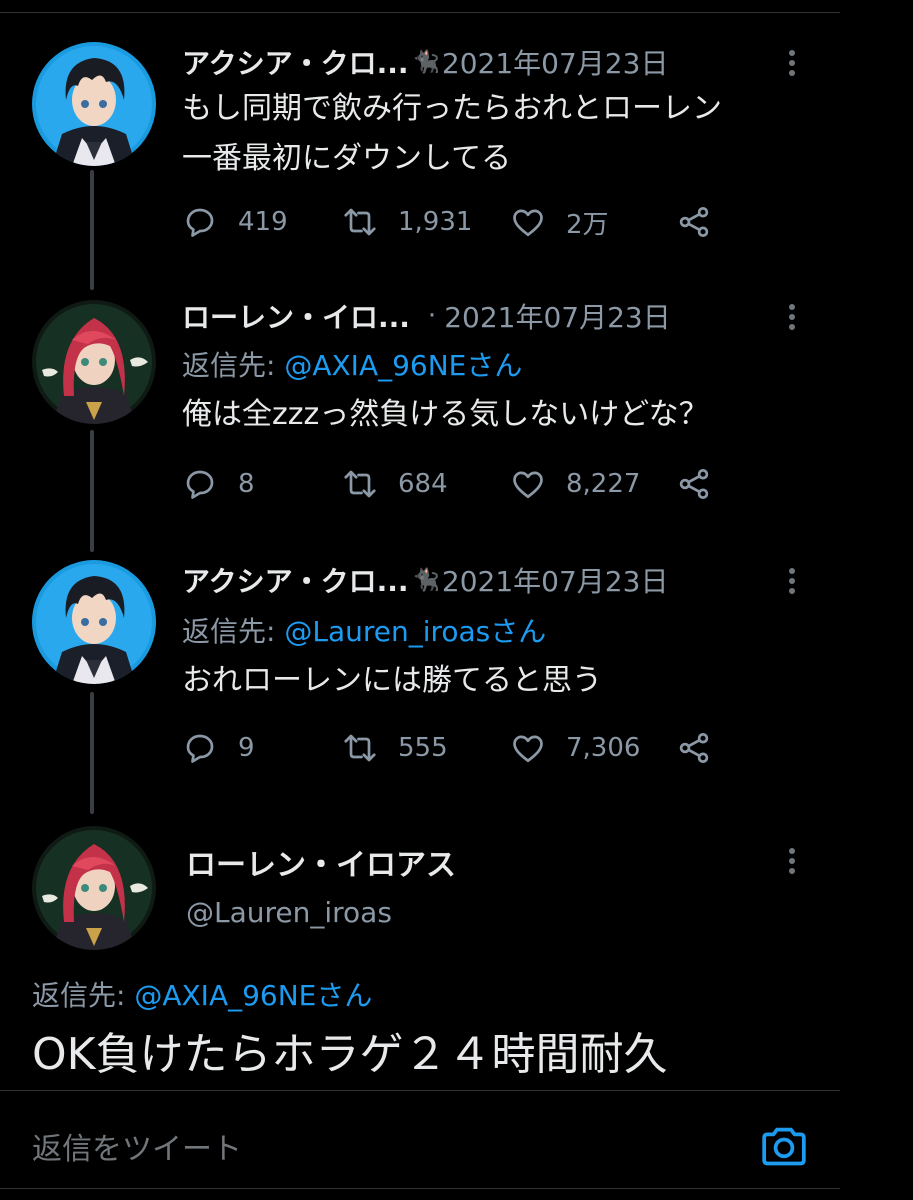 The image size is (913, 1200). I want to click on reply-count: 8, so click(246, 484).